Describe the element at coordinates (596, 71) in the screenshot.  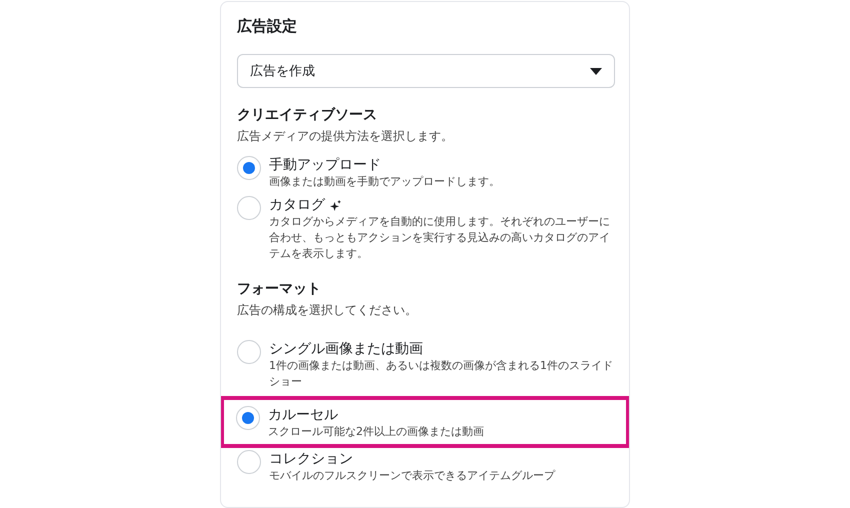
I see `caret-icon` at that location.